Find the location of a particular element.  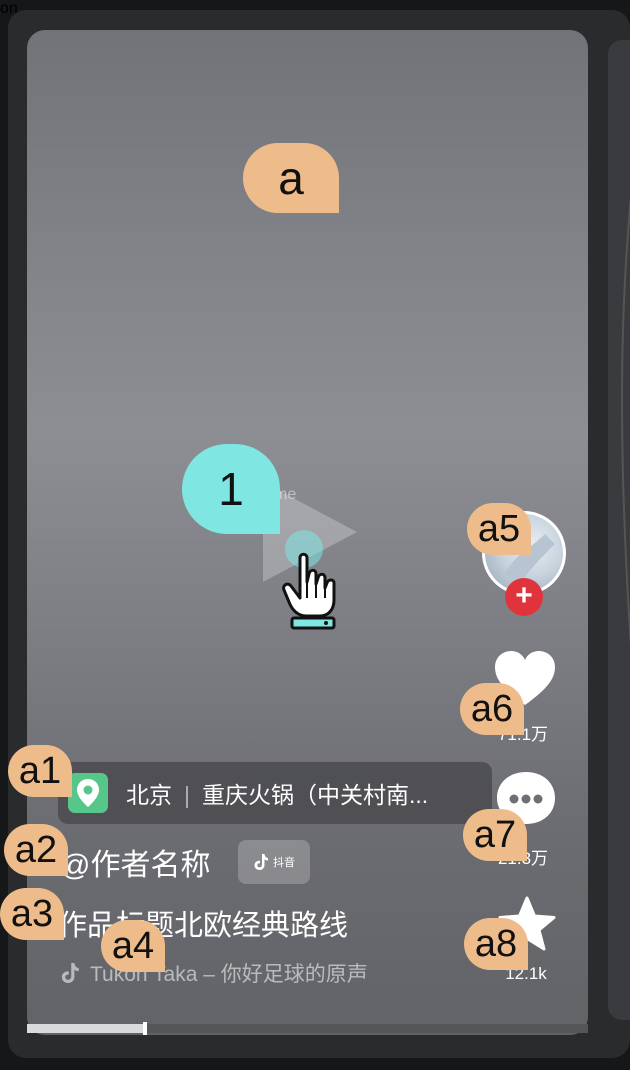

douyin-badge: 抖音 is located at coordinates (274, 862).